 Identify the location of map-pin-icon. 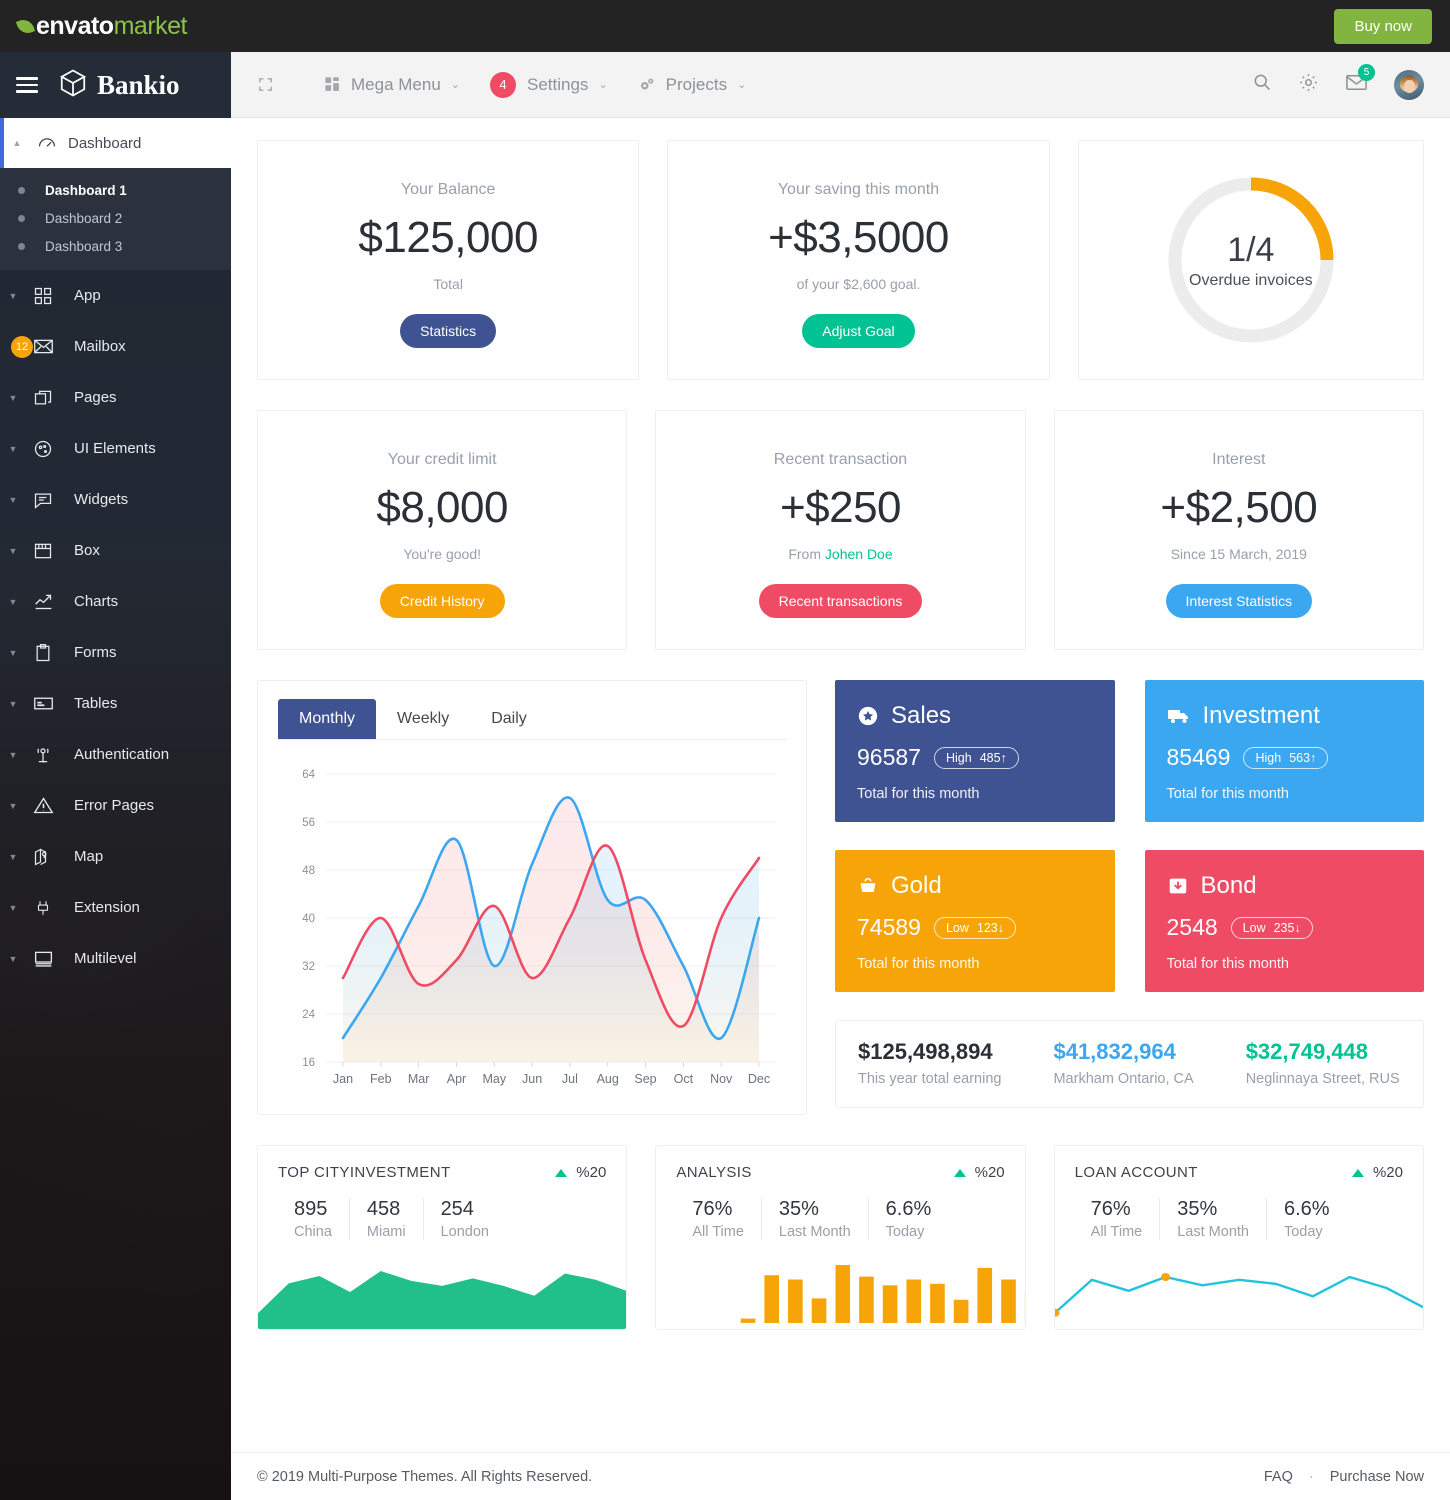
(43, 857).